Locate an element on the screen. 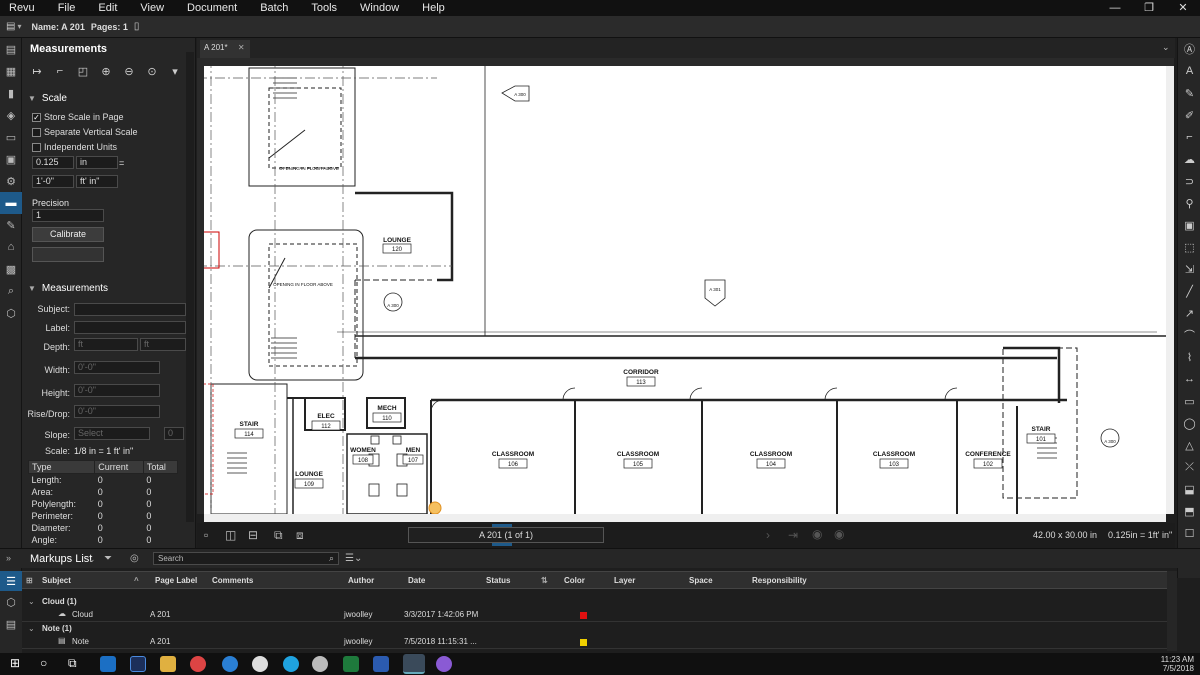 This screenshot has height=675, width=1200. outlook-icon is located at coordinates (108, 664).